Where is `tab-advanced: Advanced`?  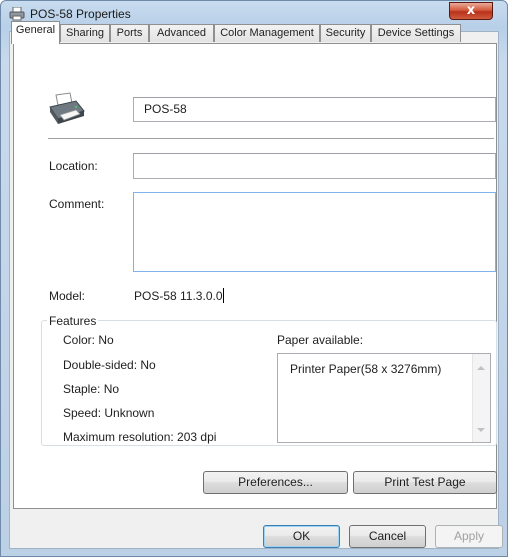
tab-advanced: Advanced is located at coordinates (181, 33).